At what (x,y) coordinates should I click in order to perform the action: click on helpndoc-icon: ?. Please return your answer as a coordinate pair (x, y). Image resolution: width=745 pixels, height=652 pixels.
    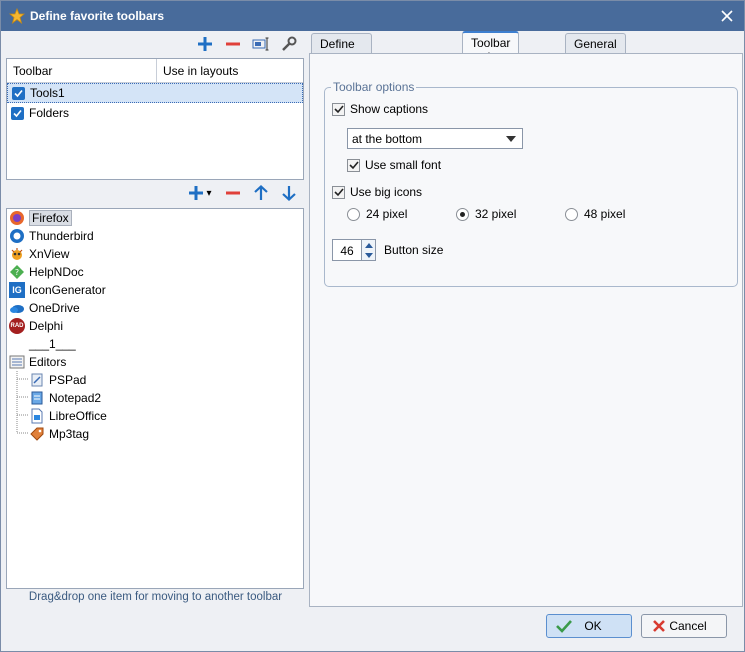
    Looking at the image, I should click on (17, 272).